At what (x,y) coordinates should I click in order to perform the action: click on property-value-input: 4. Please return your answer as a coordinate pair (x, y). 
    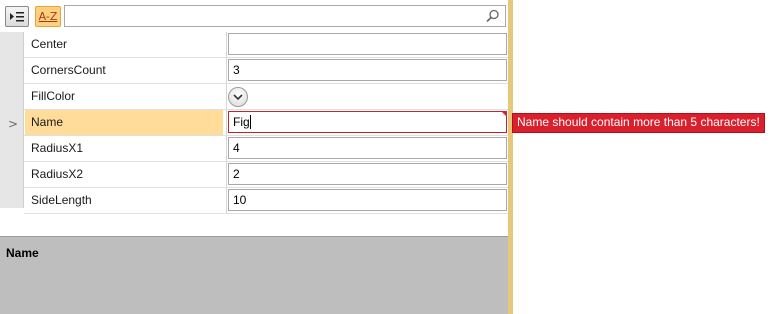
    Looking at the image, I should click on (367, 148).